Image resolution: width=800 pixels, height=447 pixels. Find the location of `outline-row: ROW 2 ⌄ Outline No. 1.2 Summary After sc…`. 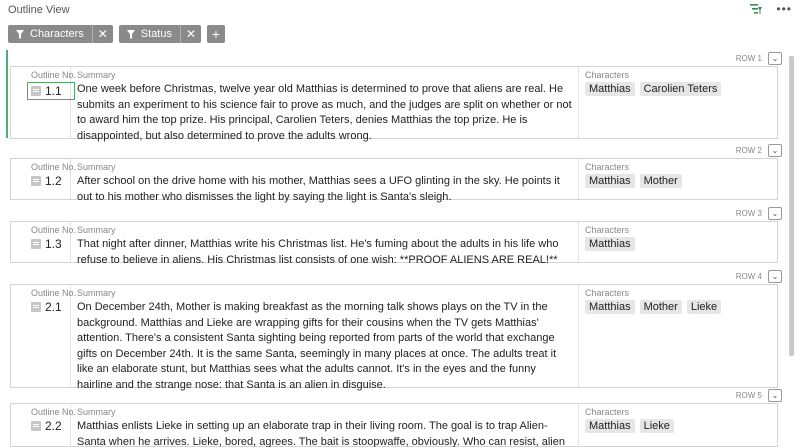

outline-row: ROW 2 ⌄ Outline No. 1.2 Summary After sc… is located at coordinates (397, 172).